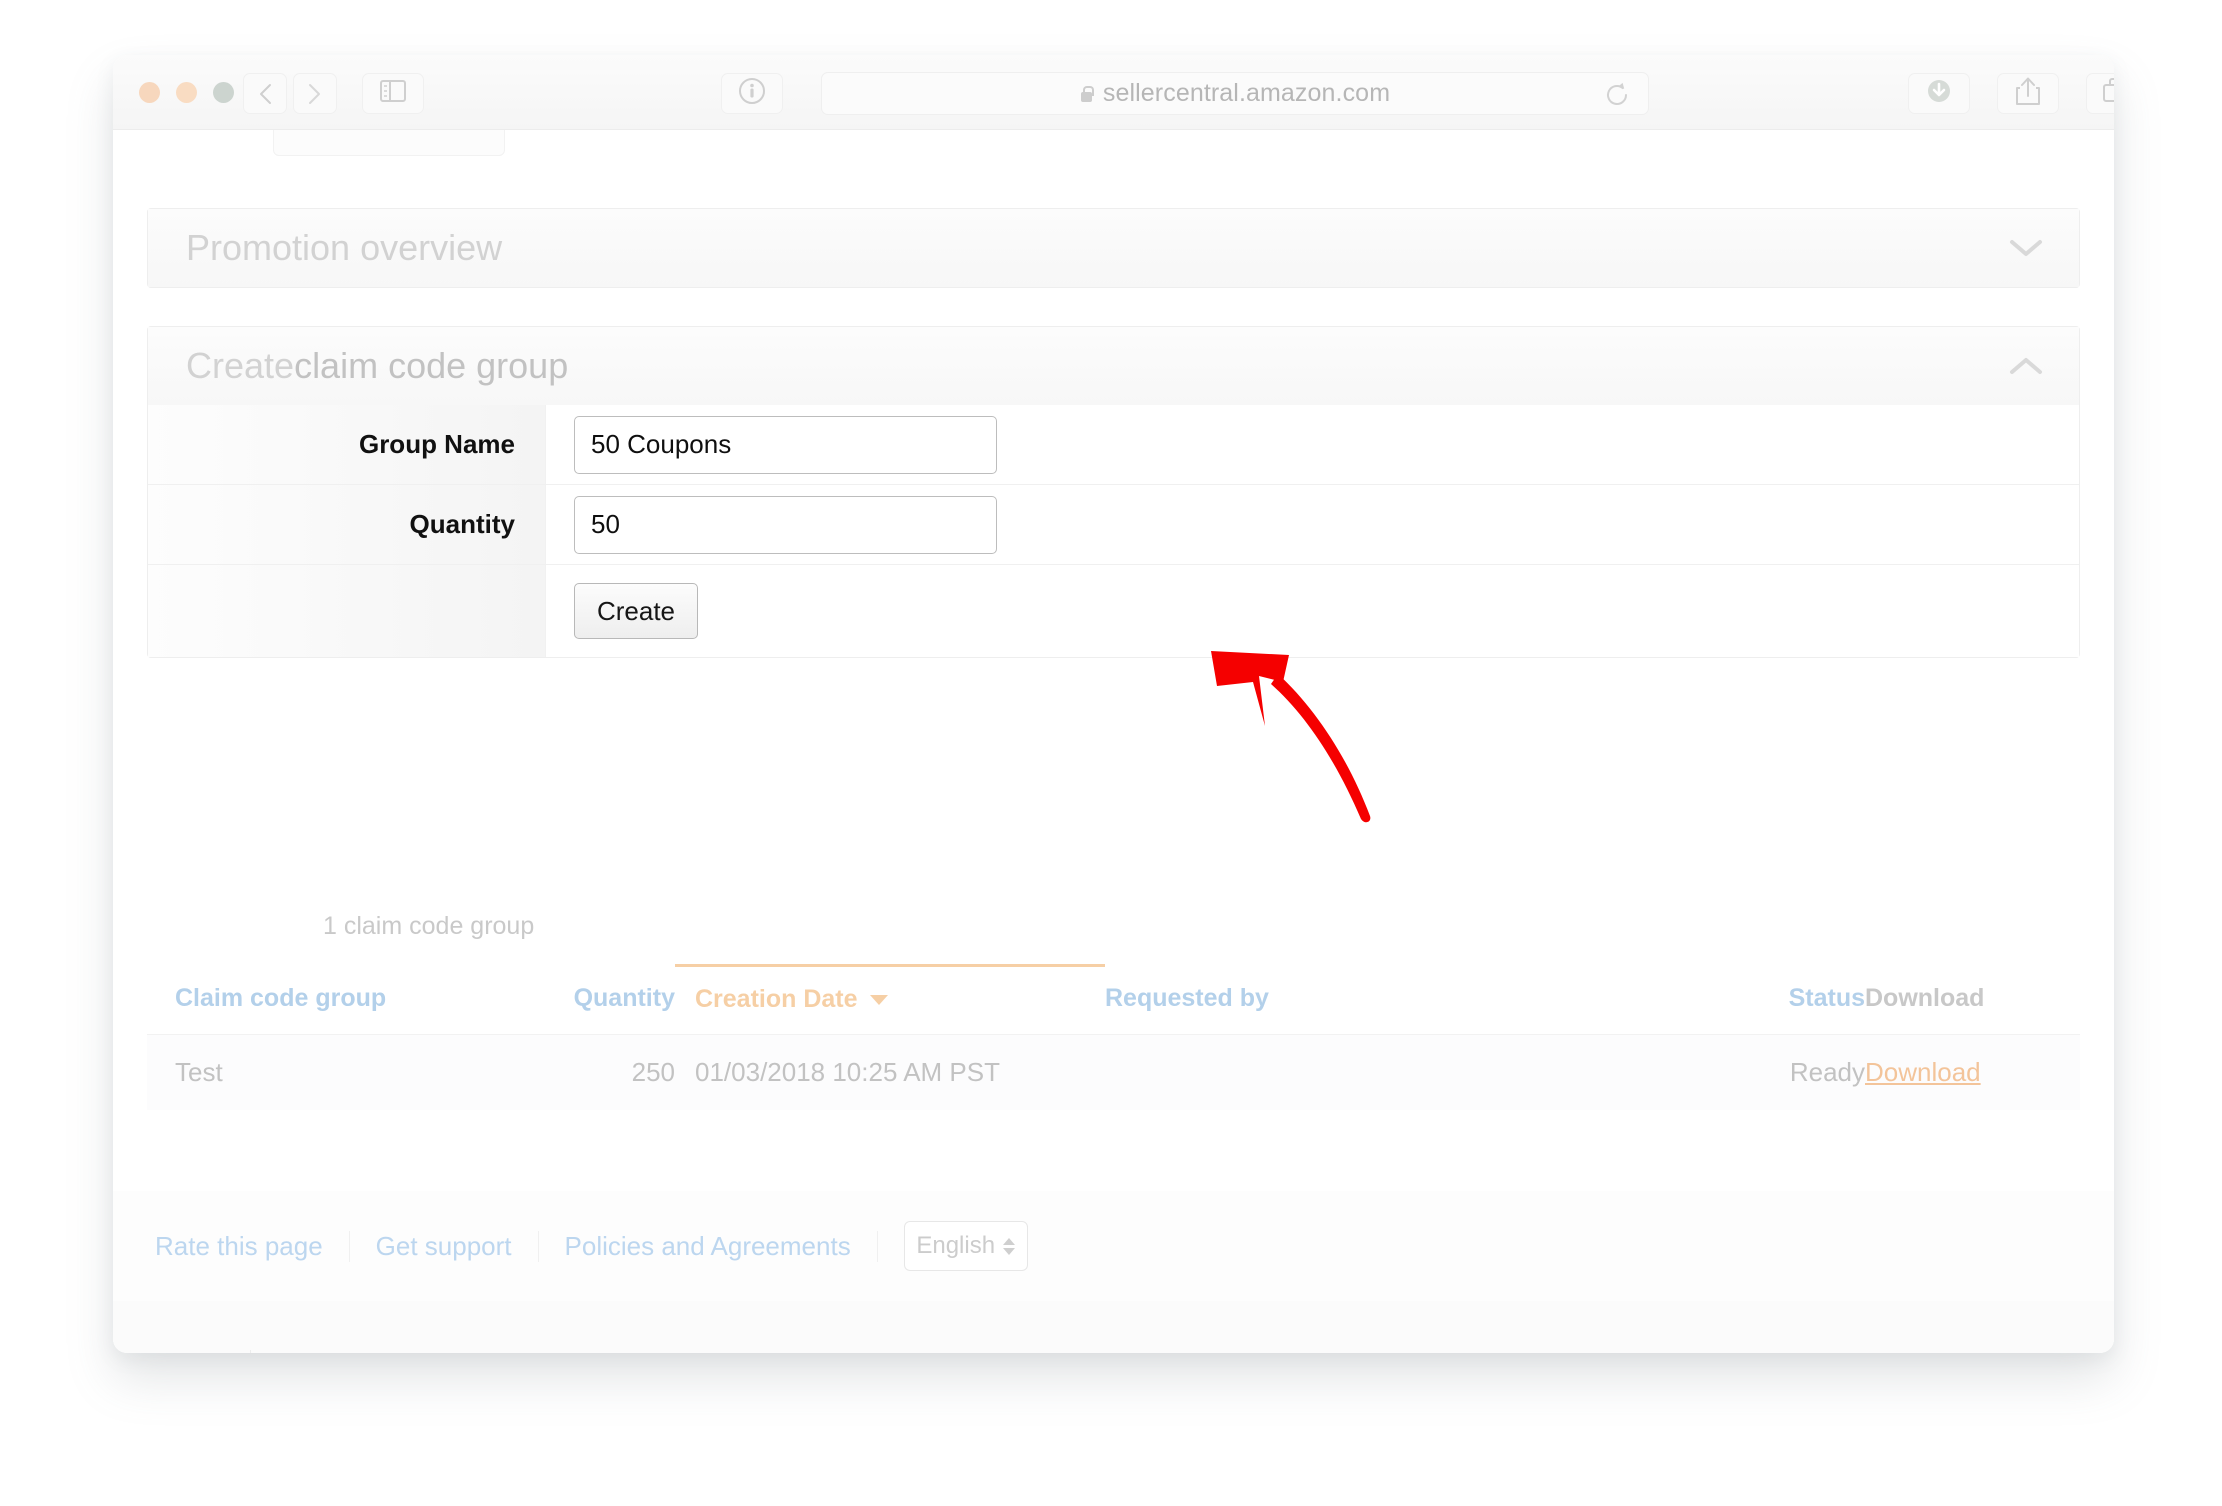 The image size is (2222, 1506). I want to click on footer-link-policies-and-agreements: Policies and Agreements, so click(708, 1246).